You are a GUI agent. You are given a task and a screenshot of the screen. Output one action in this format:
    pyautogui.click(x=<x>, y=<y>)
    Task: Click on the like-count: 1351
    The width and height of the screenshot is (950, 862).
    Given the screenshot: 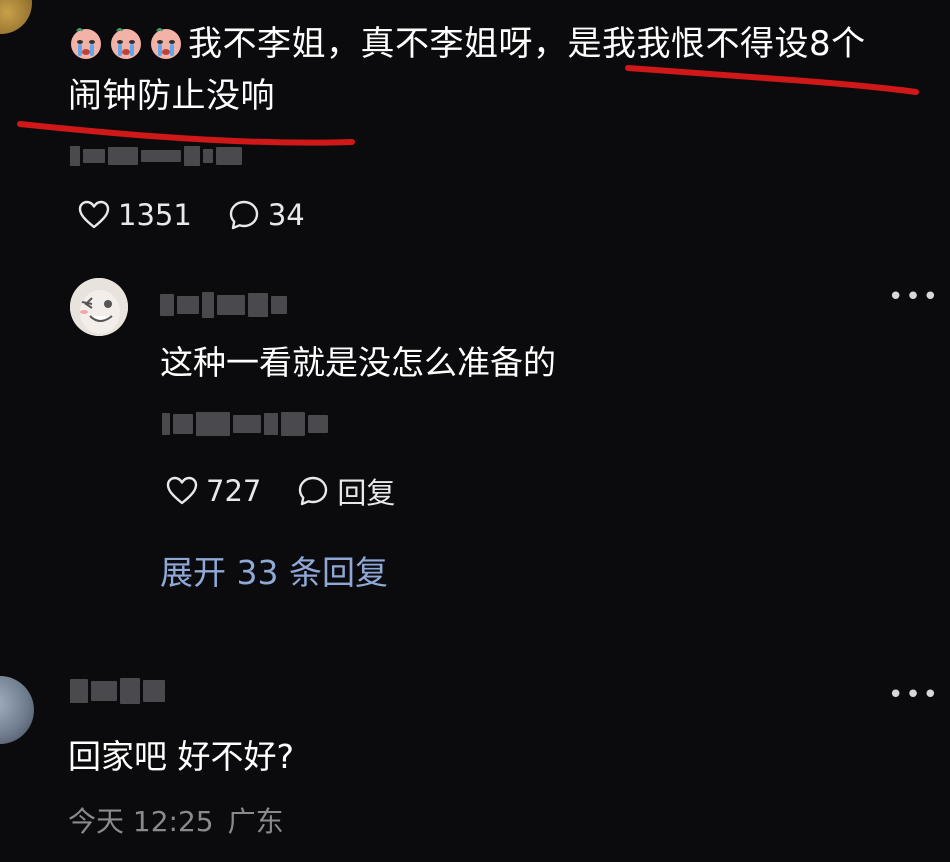 What is the action you would take?
    pyautogui.click(x=155, y=215)
    